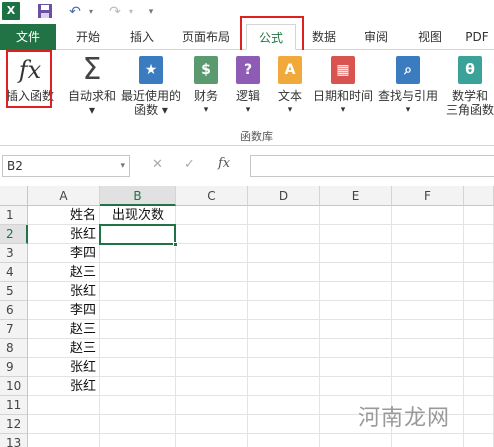 Image resolution: width=494 pixels, height=447 pixels. Describe the element at coordinates (212, 386) in the screenshot. I see `cell-c10` at that location.